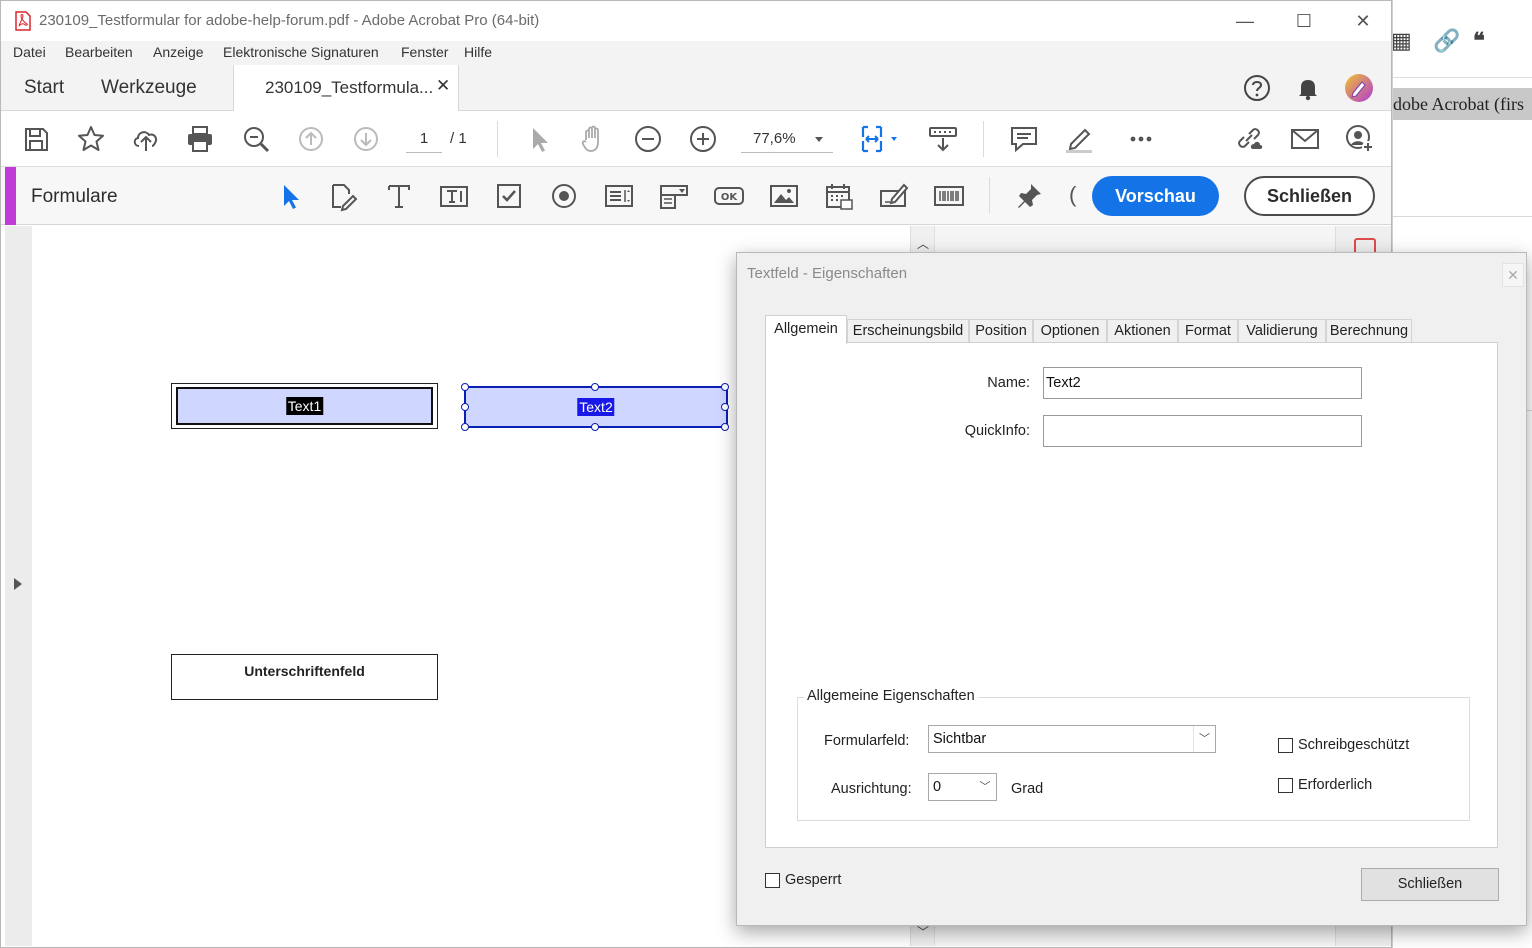 This screenshot has width=1532, height=948. I want to click on required-checkbox, so click(1285, 785).